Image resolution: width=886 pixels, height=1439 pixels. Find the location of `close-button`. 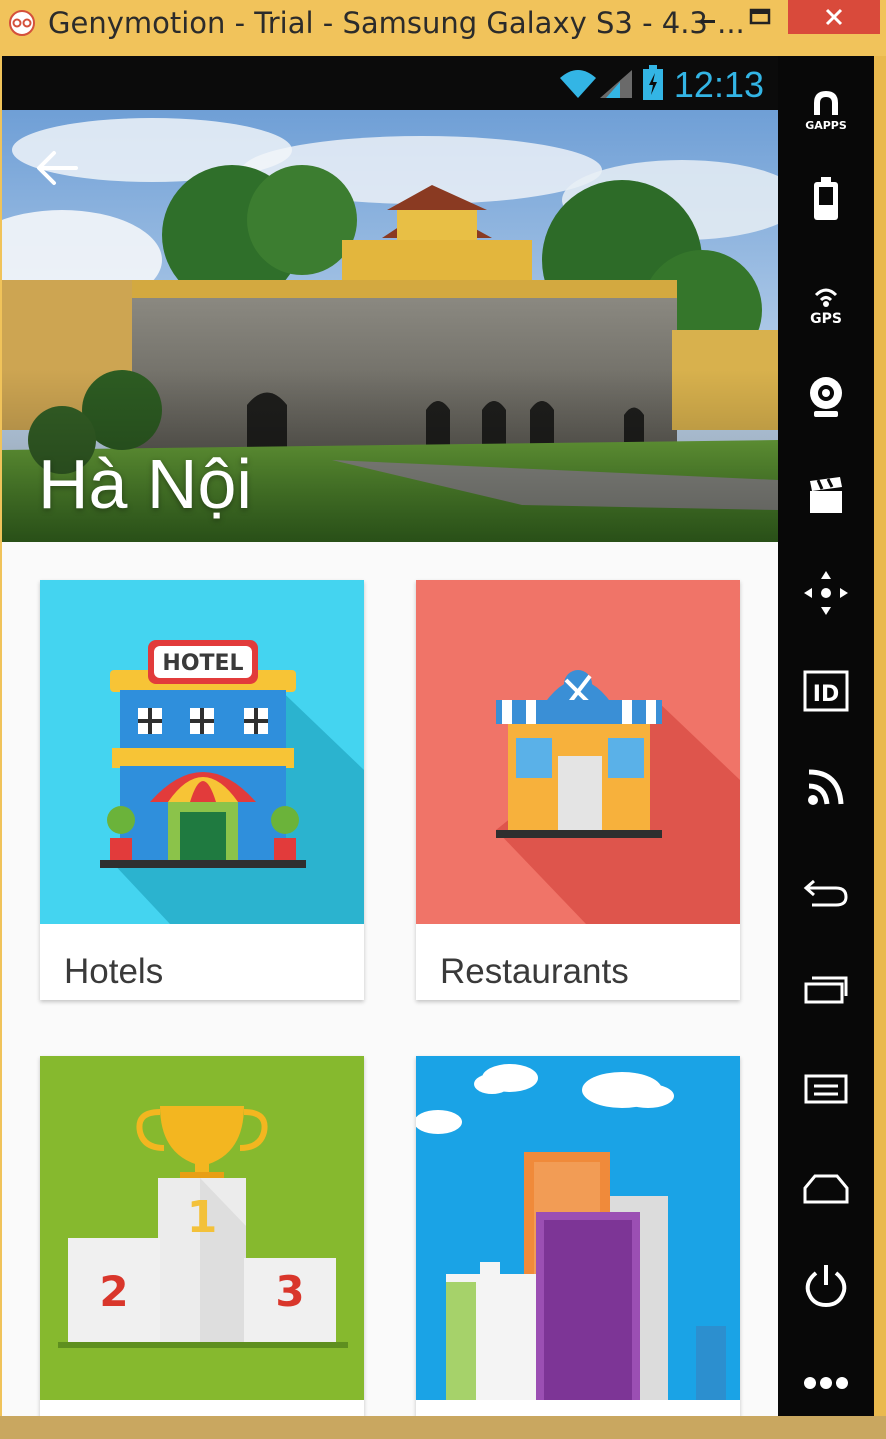

close-button is located at coordinates (834, 17).